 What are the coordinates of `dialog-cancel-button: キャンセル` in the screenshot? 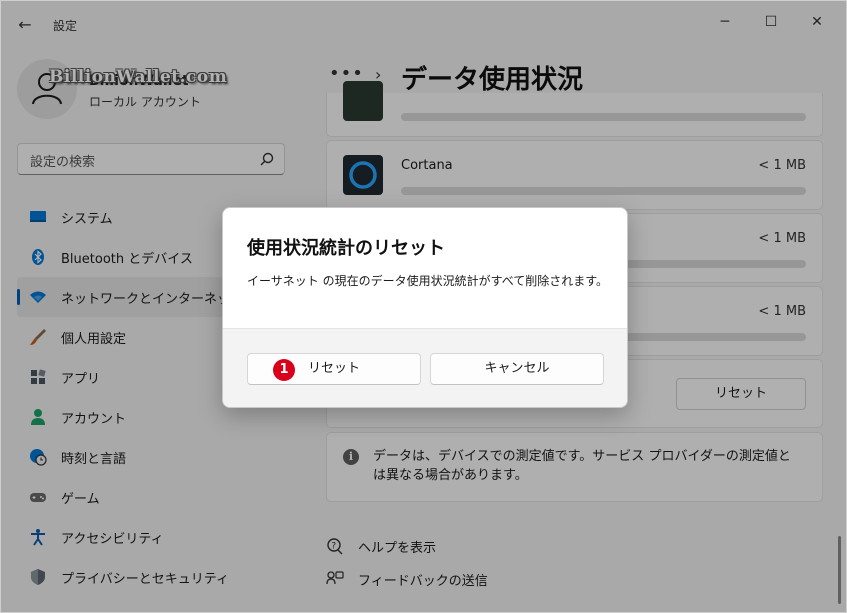 It's located at (517, 369).